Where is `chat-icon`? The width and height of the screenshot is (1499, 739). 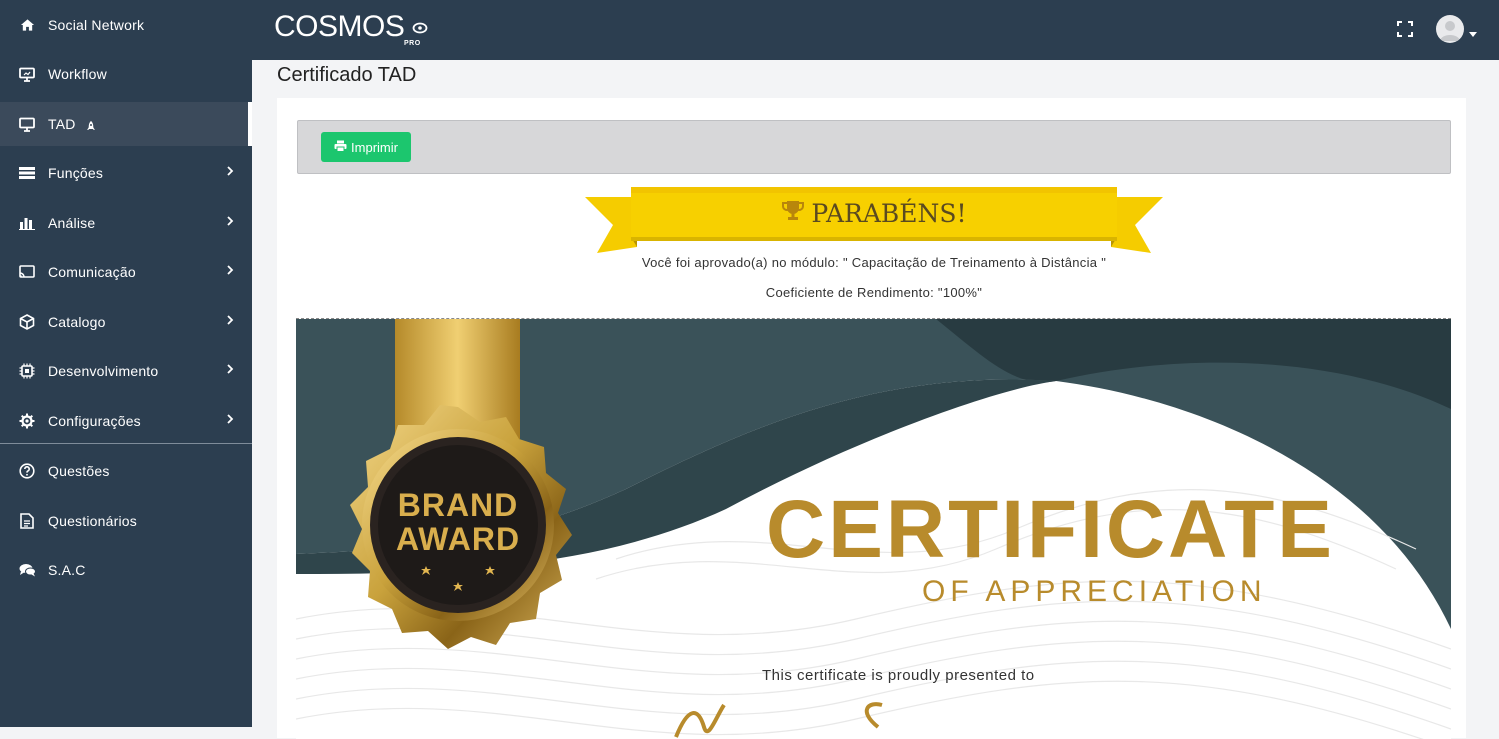
chat-icon is located at coordinates (27, 570).